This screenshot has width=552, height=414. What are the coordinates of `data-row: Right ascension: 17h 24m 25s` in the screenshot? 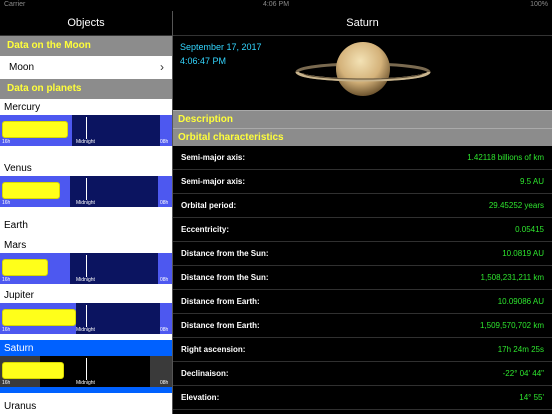 It's located at (362, 350).